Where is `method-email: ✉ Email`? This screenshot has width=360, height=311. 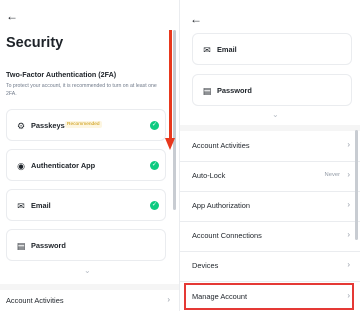 method-email: ✉ Email is located at coordinates (272, 49).